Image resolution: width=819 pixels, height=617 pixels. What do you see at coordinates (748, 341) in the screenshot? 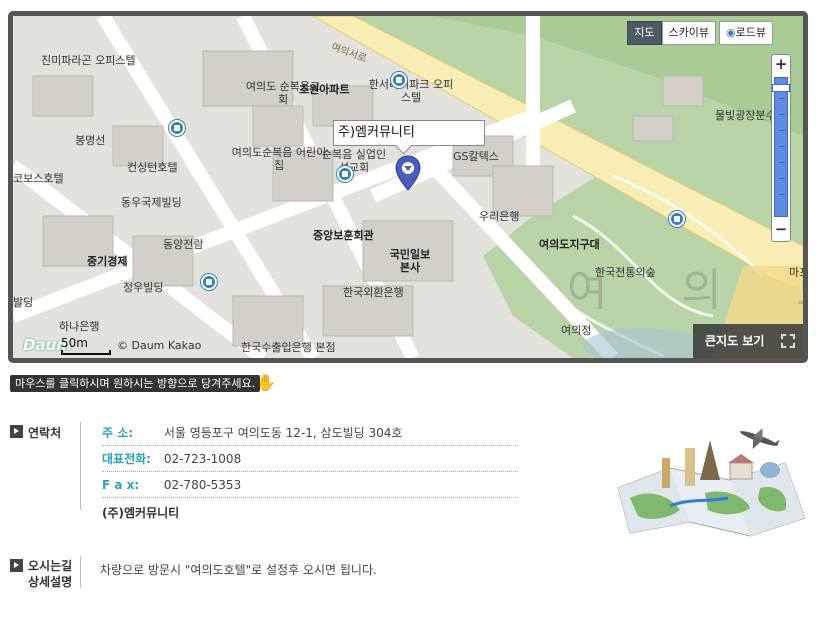
I see `bigmap-button: 큰지도 보기` at bounding box center [748, 341].